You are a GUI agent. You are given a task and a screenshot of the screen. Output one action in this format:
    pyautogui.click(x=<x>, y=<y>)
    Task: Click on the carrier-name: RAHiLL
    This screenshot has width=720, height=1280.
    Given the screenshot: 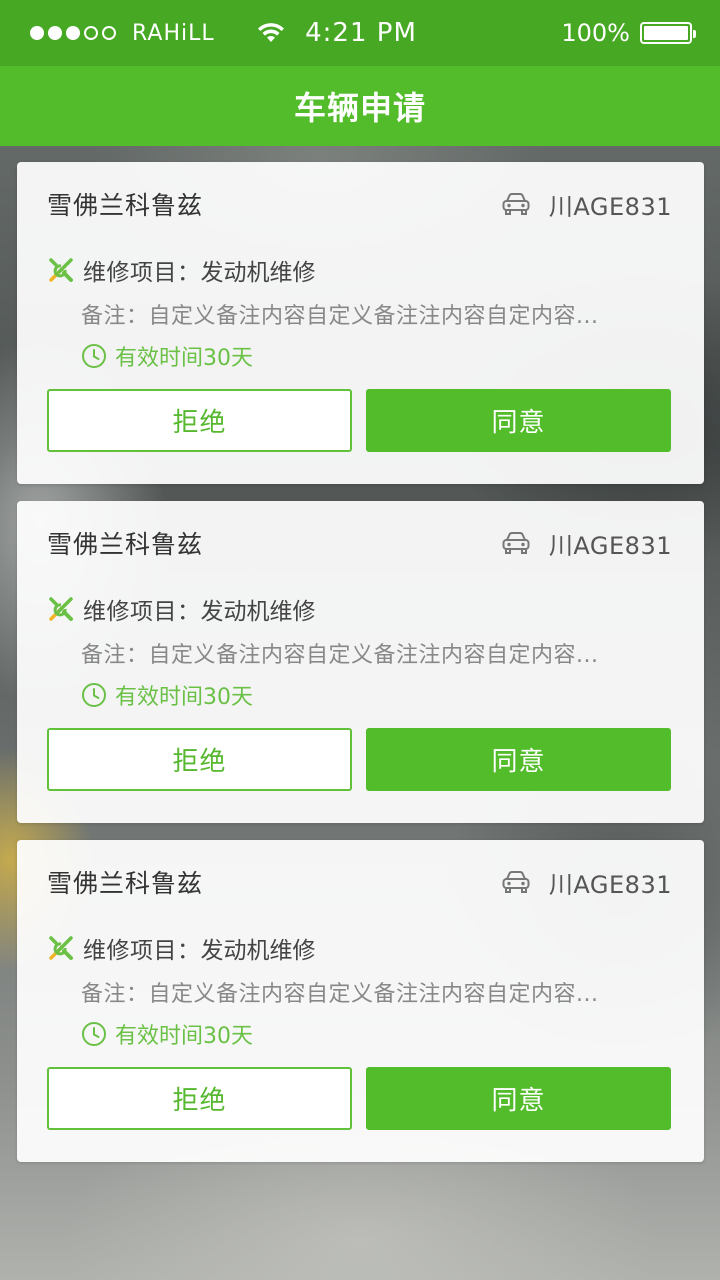 What is the action you would take?
    pyautogui.click(x=173, y=33)
    